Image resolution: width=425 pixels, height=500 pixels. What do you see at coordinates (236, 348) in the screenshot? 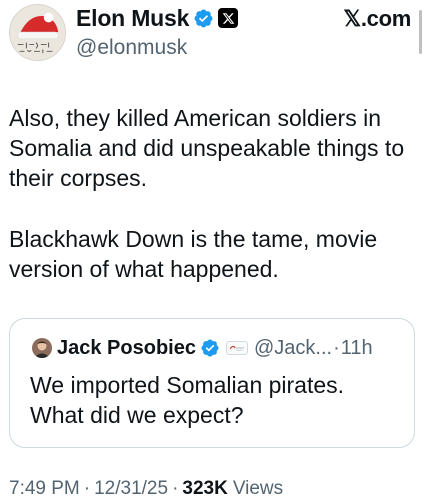
I see `affiliate-badge-icon` at bounding box center [236, 348].